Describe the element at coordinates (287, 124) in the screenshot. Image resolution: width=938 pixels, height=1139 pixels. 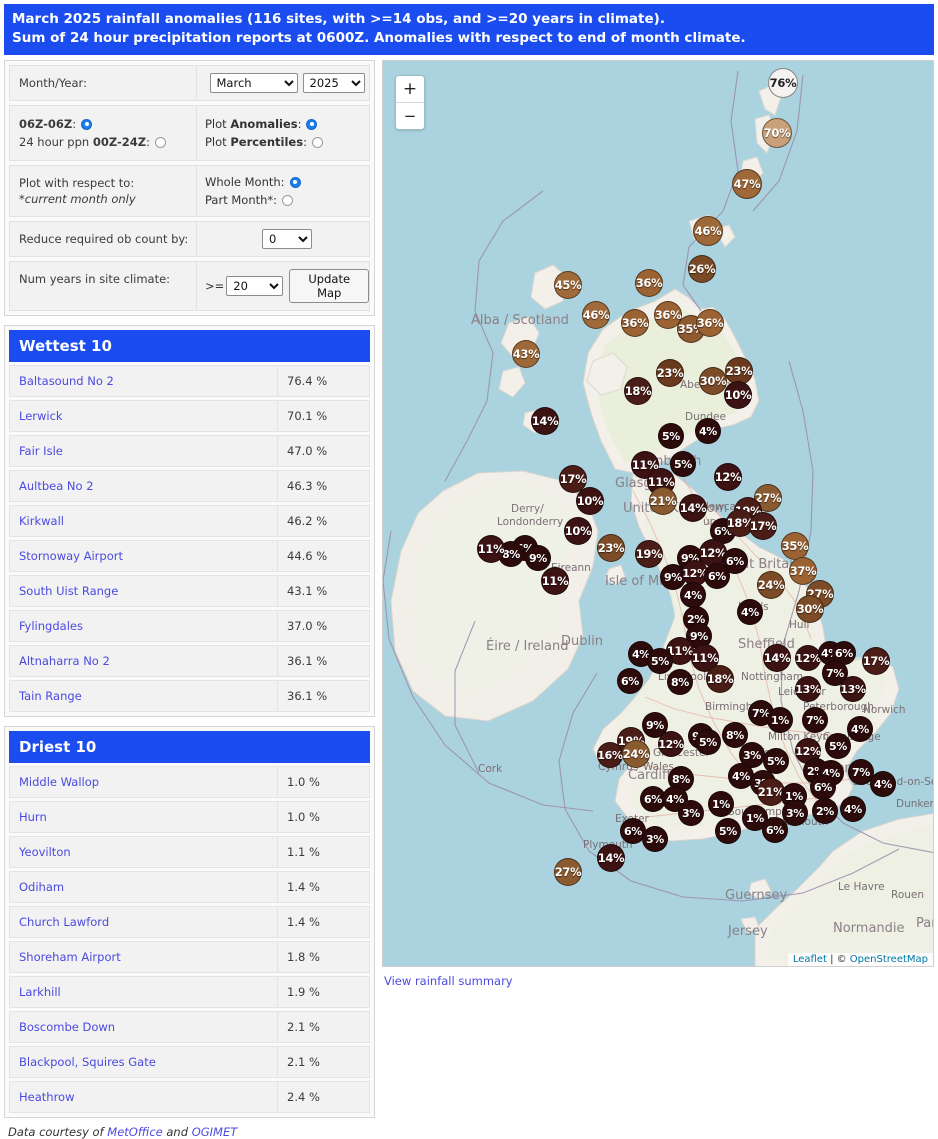
I see `plot-anomalies-option: Plot Anomalies:` at that location.